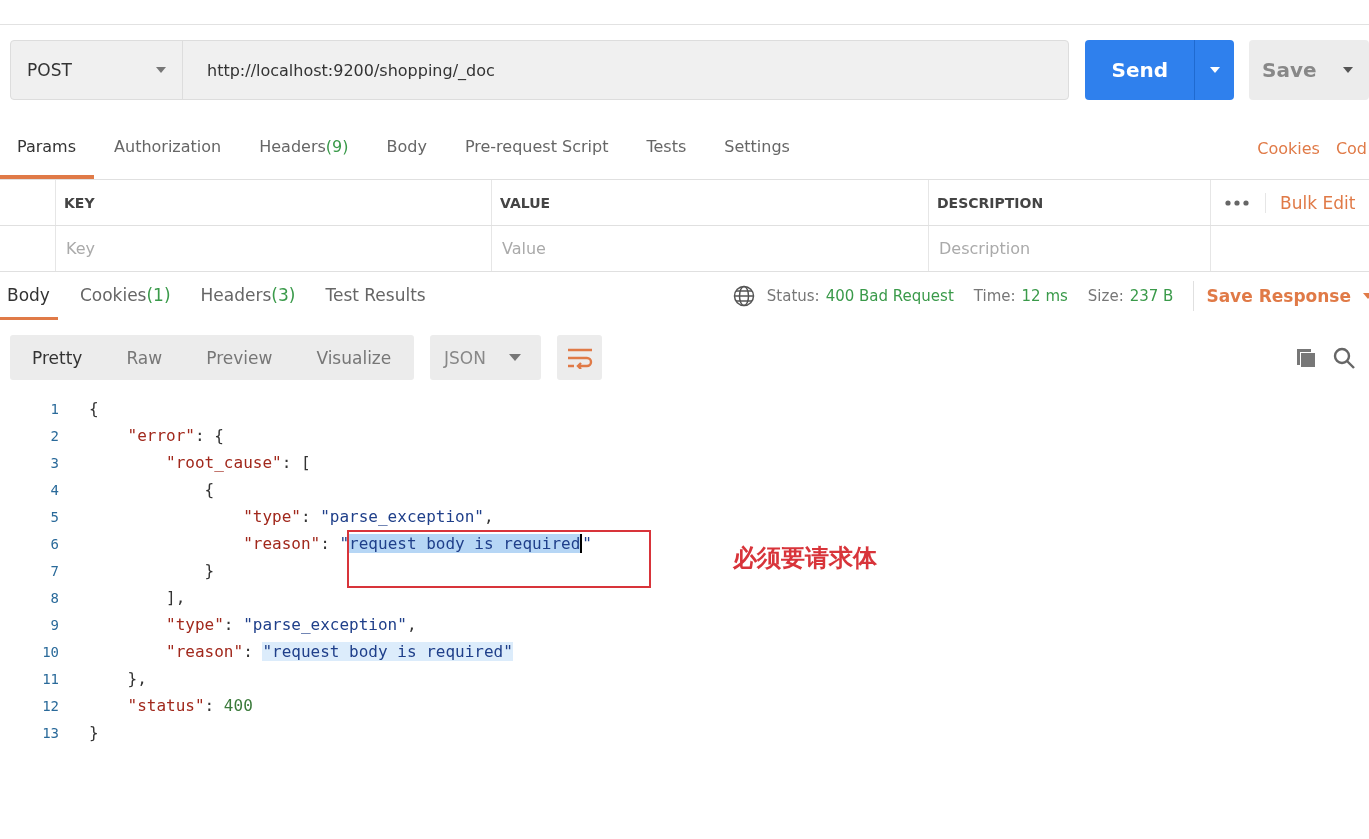 The width and height of the screenshot is (1369, 839). I want to click on view-mode-tab: Raw, so click(144, 357).